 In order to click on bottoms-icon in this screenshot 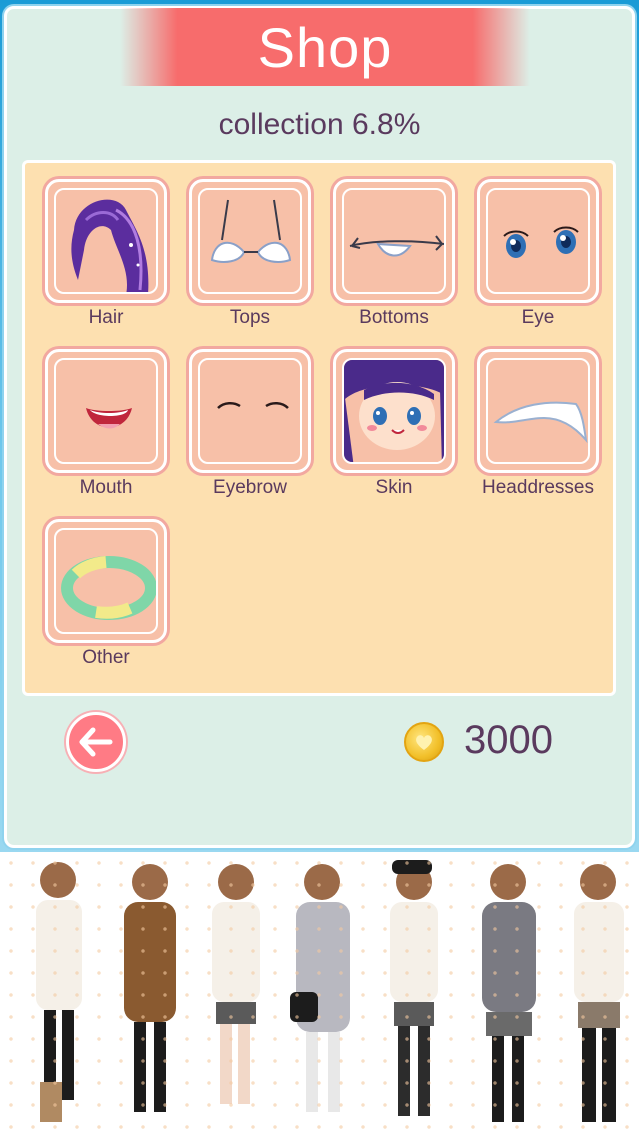, I will do `click(396, 246)`.